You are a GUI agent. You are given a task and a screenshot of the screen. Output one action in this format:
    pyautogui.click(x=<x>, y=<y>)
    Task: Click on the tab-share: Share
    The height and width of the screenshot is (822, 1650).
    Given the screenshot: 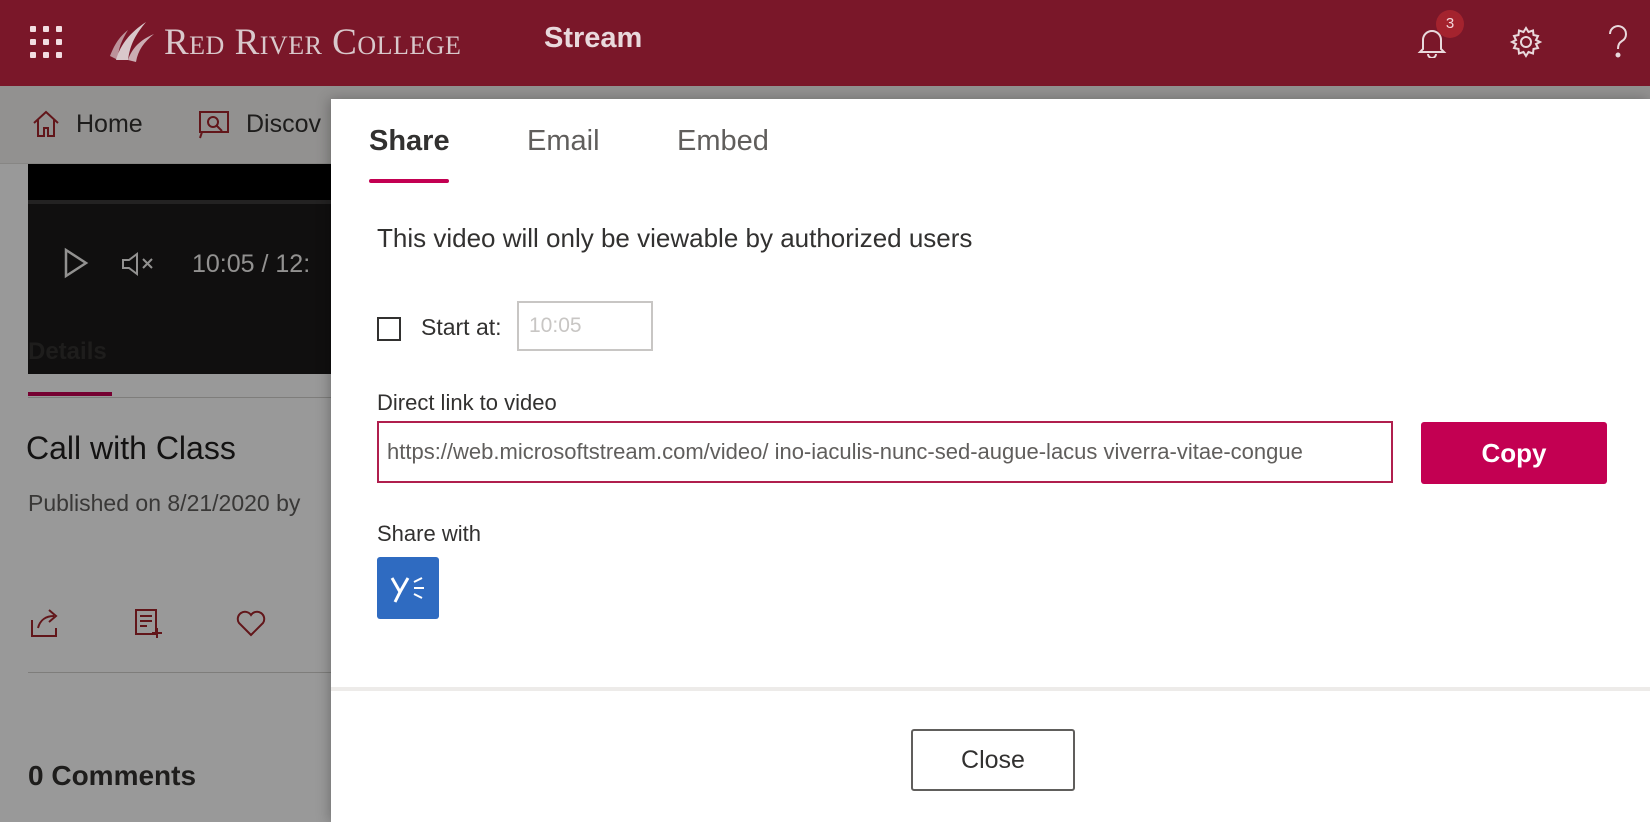 What is the action you would take?
    pyautogui.click(x=409, y=141)
    